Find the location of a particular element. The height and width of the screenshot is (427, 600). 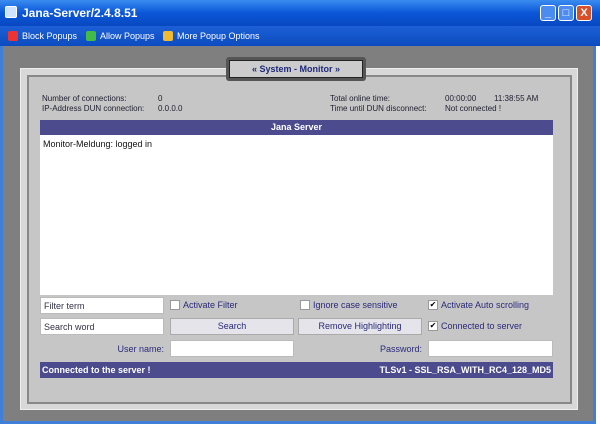

menu-block-popups: Block Popups is located at coordinates (42, 36).